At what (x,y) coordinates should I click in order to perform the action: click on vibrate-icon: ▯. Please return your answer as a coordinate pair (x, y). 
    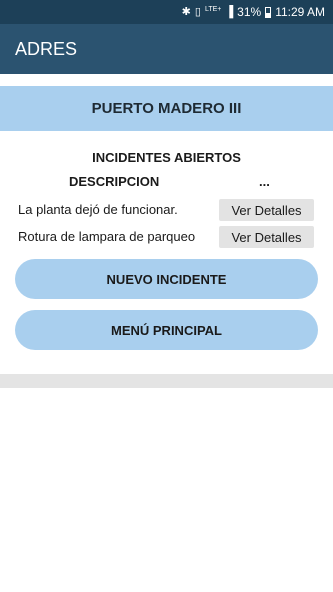
    Looking at the image, I should click on (197, 11).